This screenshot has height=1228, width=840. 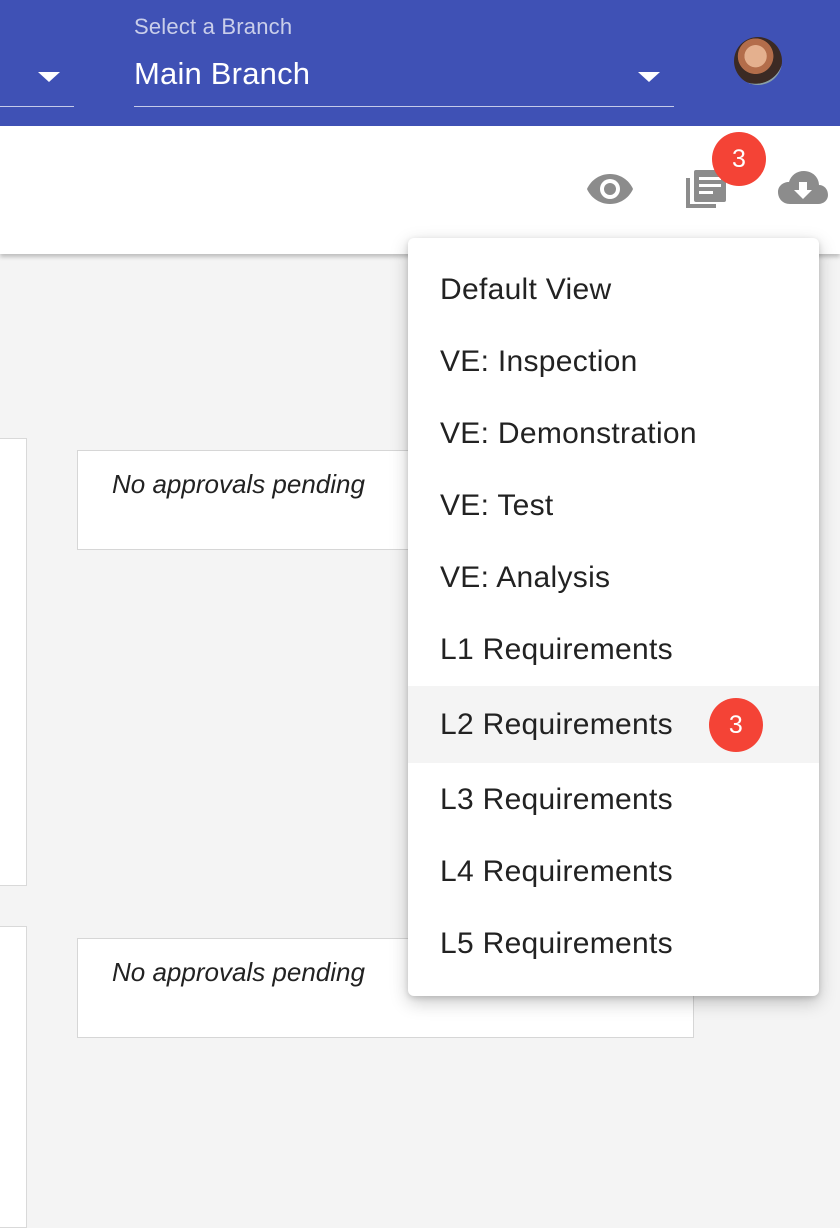 I want to click on menu-item-badge: 3, so click(x=736, y=725).